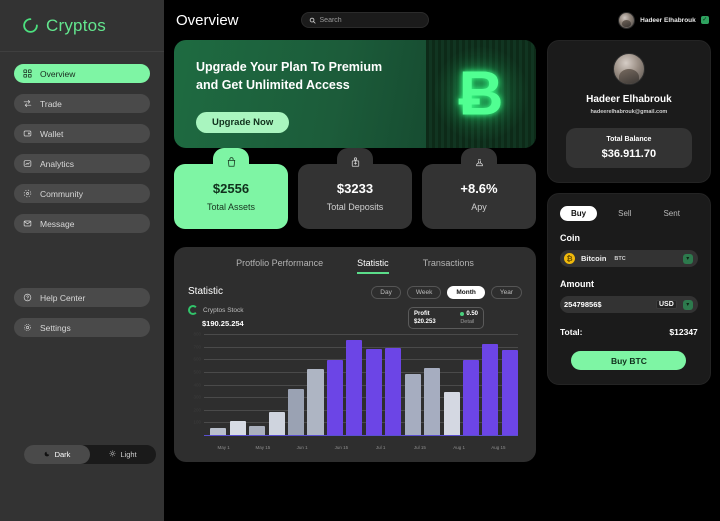  What do you see at coordinates (223, 310) in the screenshot?
I see `legend-label: Cryptos Stock` at bounding box center [223, 310].